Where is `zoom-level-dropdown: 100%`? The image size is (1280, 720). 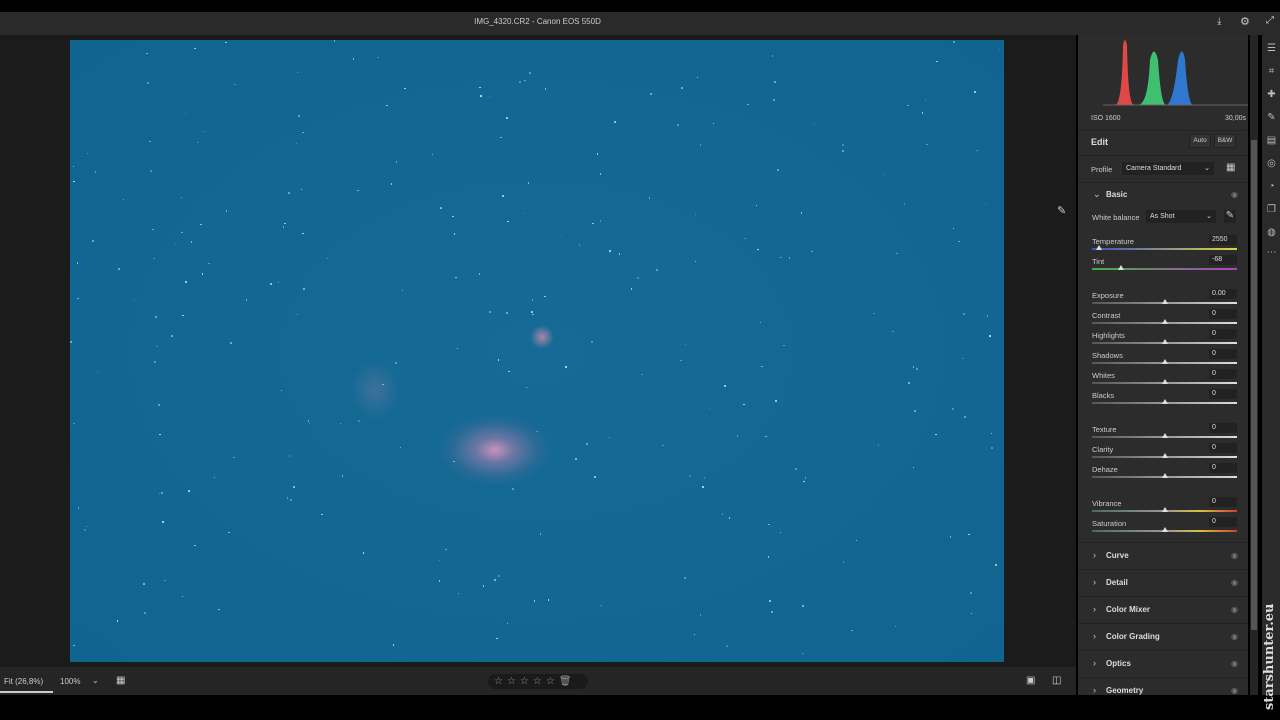 zoom-level-dropdown: 100% is located at coordinates (70, 681).